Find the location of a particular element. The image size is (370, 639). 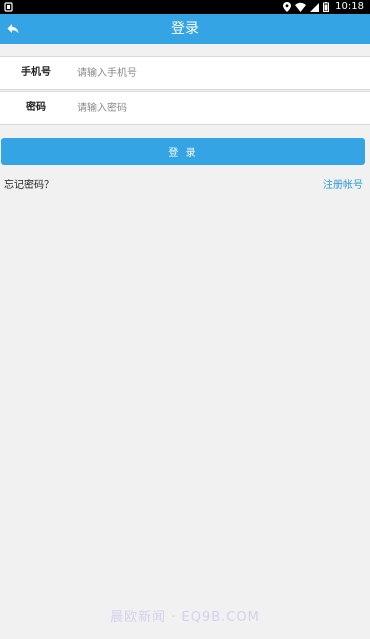

phone-label: 手机号 is located at coordinates (36, 72).